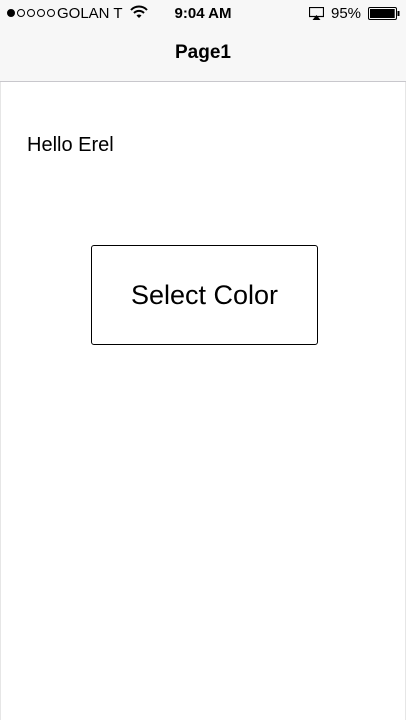  I want to click on status-bar: GOLAN T 9:04 AM 95%, so click(203, 14).